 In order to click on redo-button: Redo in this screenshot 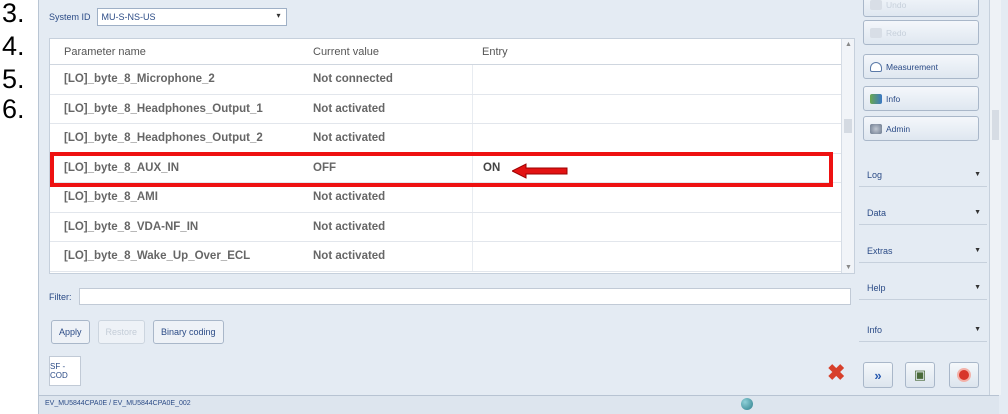, I will do `click(921, 32)`.